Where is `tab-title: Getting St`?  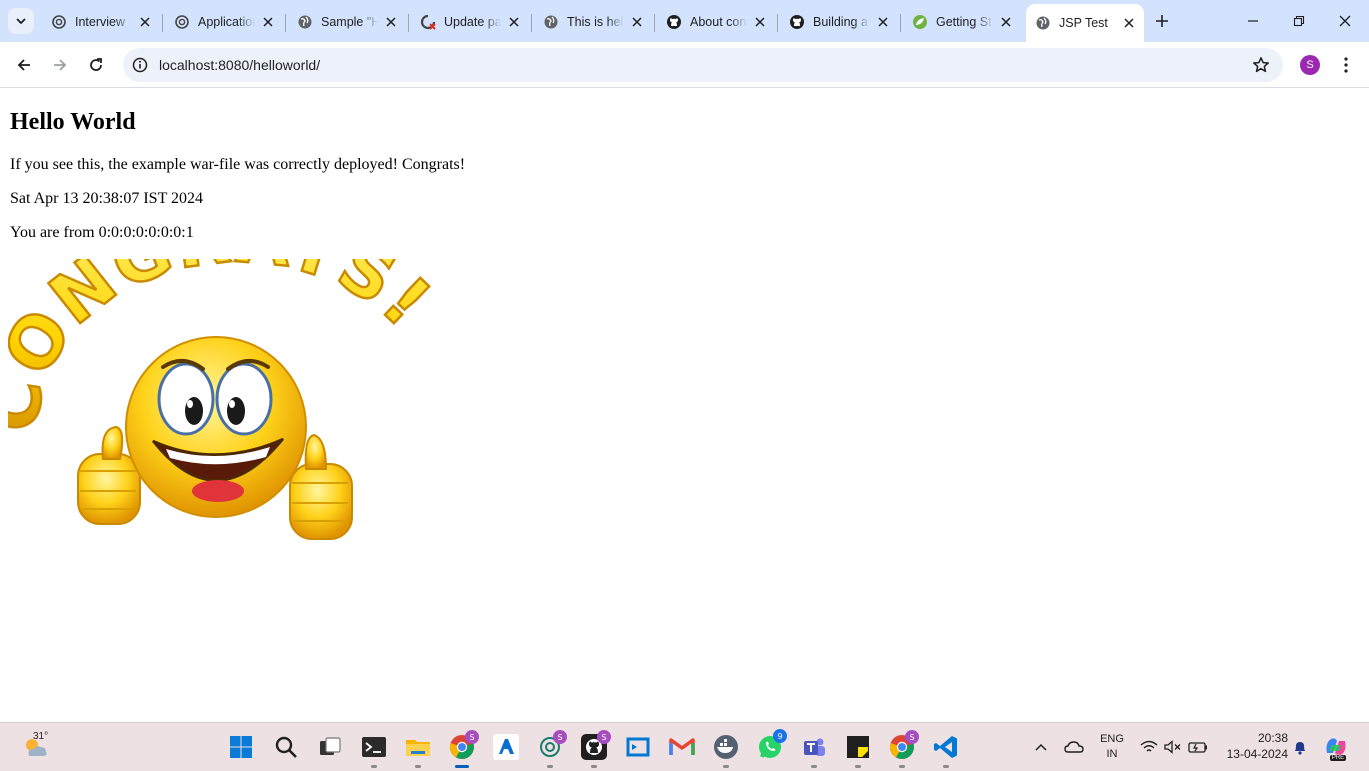 tab-title: Getting St is located at coordinates (964, 22).